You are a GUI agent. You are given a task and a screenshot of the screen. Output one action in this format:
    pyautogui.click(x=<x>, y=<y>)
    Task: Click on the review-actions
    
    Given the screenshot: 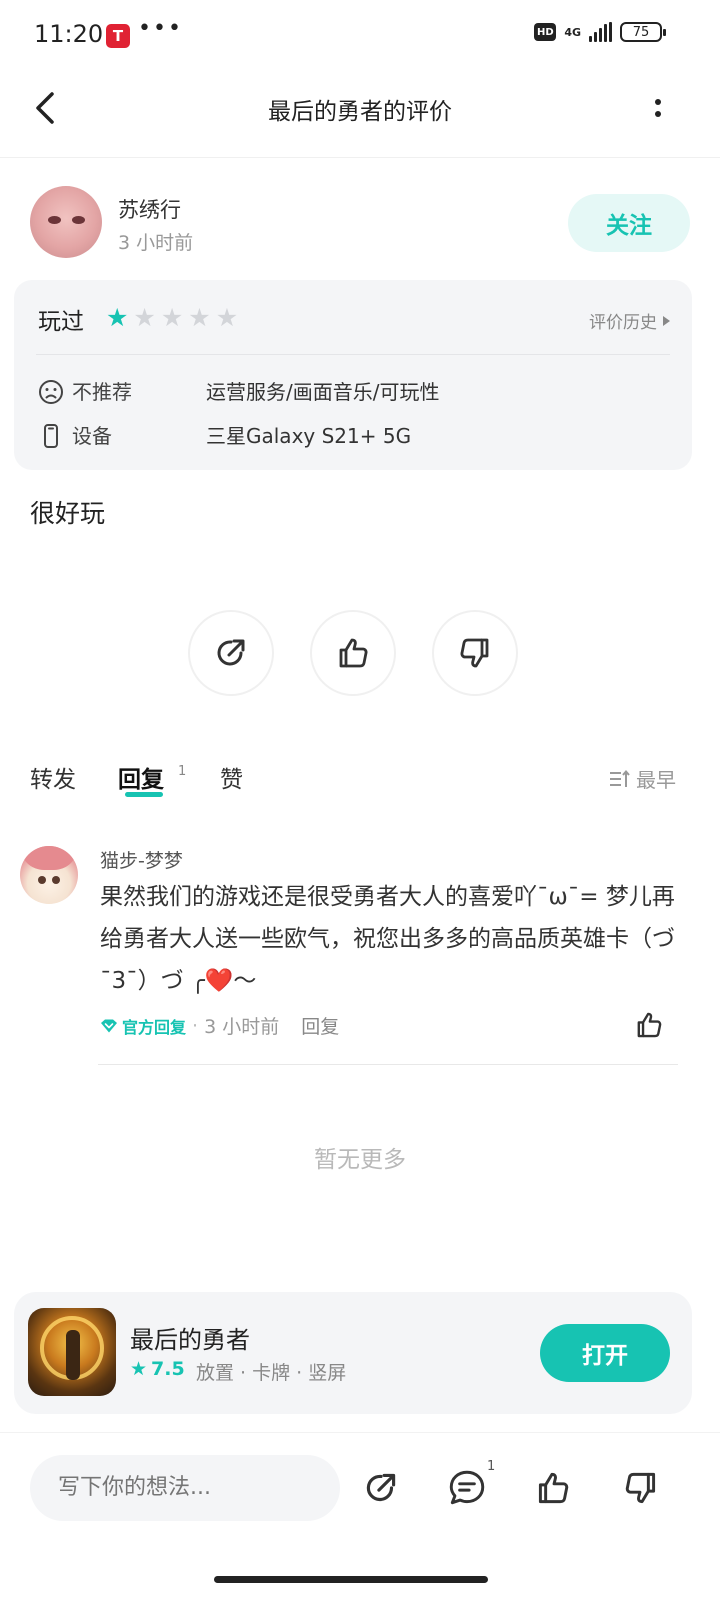 What is the action you would take?
    pyautogui.click(x=360, y=654)
    